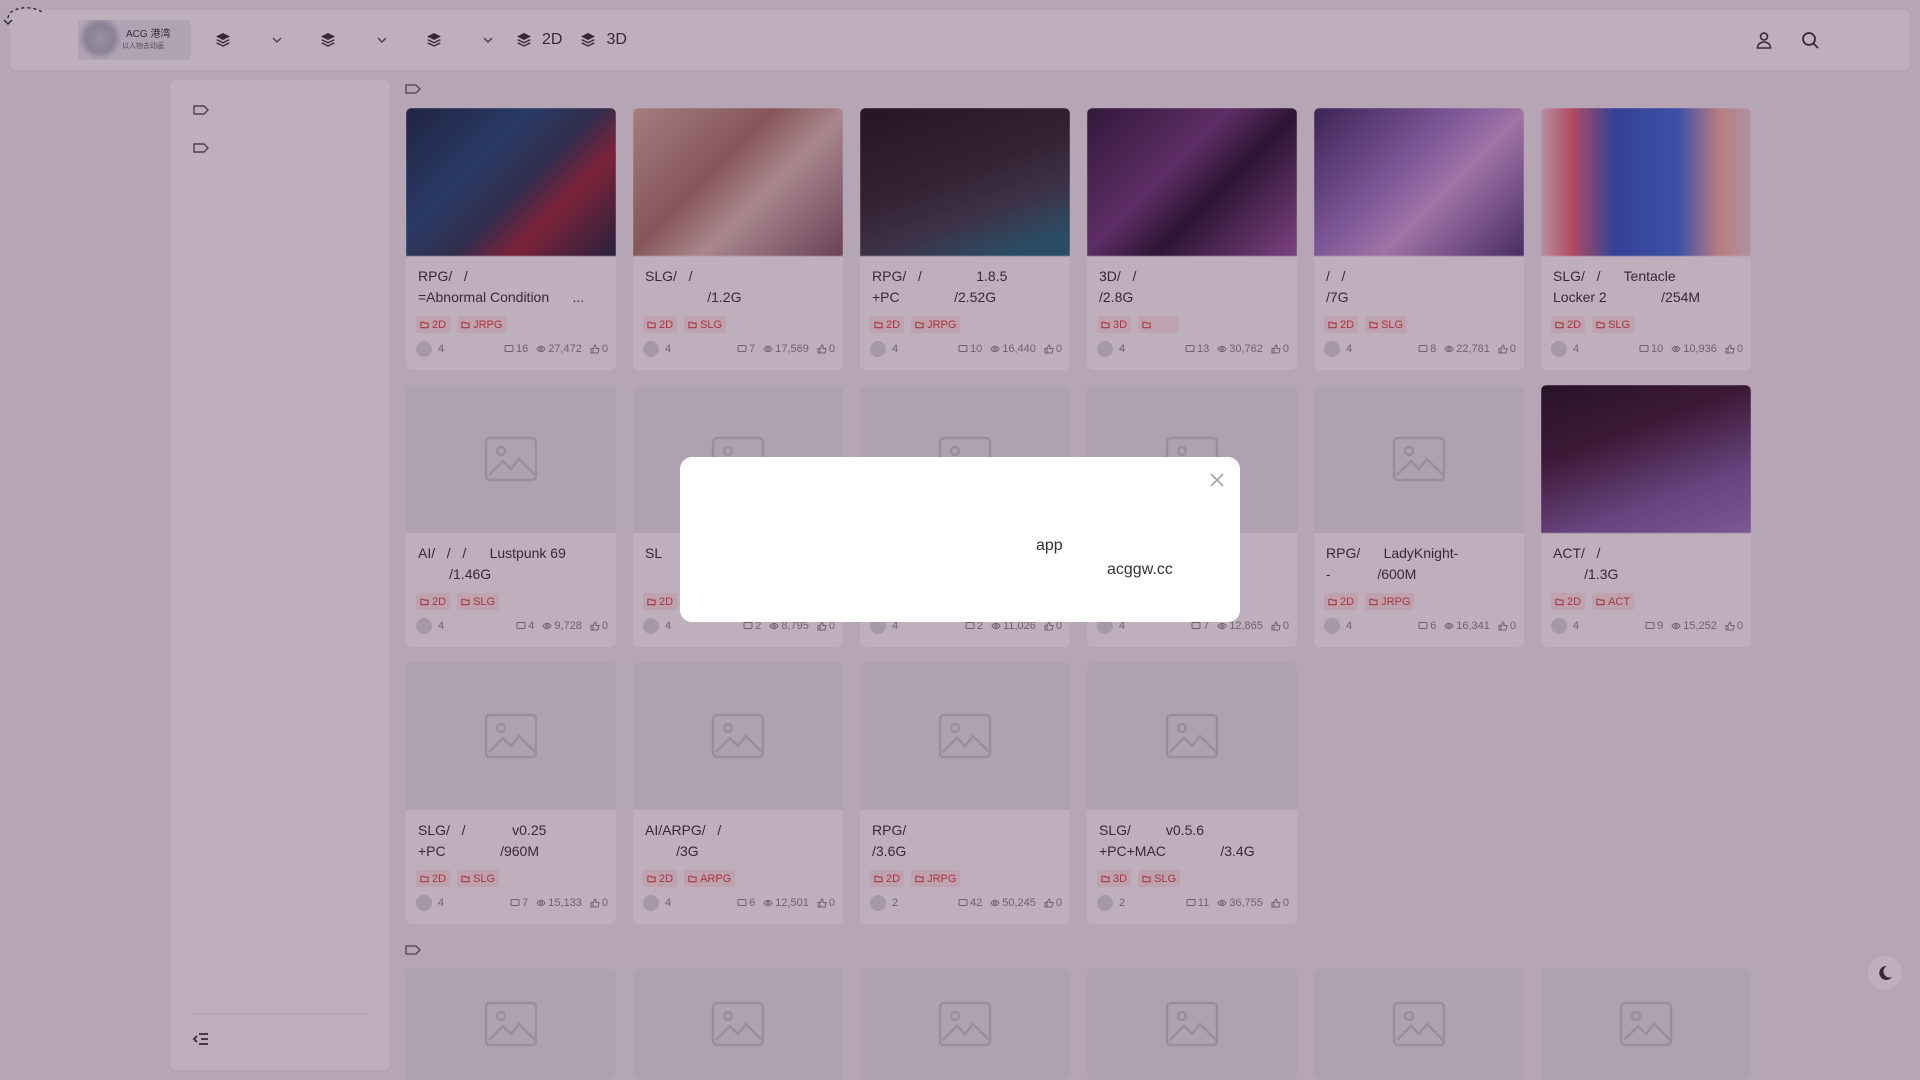  Describe the element at coordinates (1217, 480) in the screenshot. I see `close-icon` at that location.